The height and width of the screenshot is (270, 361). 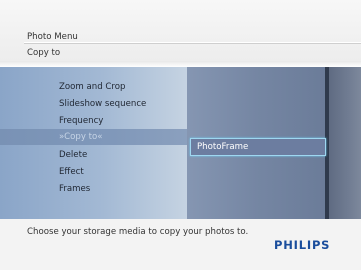 I want to click on submenu-item-label: PhotoFrame, so click(x=223, y=147).